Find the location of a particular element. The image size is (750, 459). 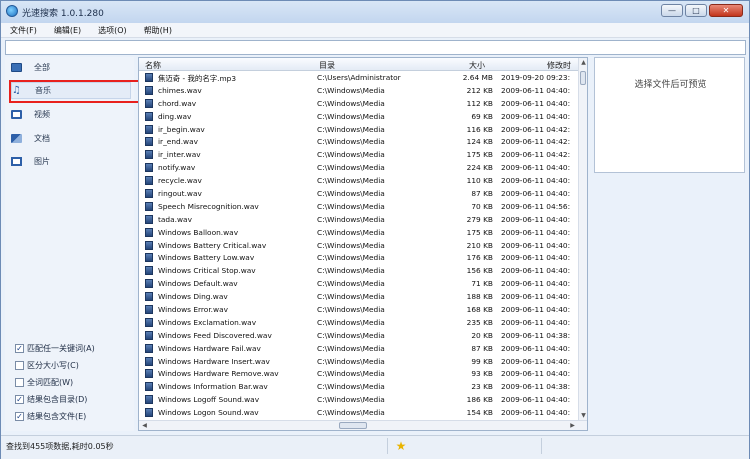

menu-file: 文件(F) is located at coordinates (23, 30).